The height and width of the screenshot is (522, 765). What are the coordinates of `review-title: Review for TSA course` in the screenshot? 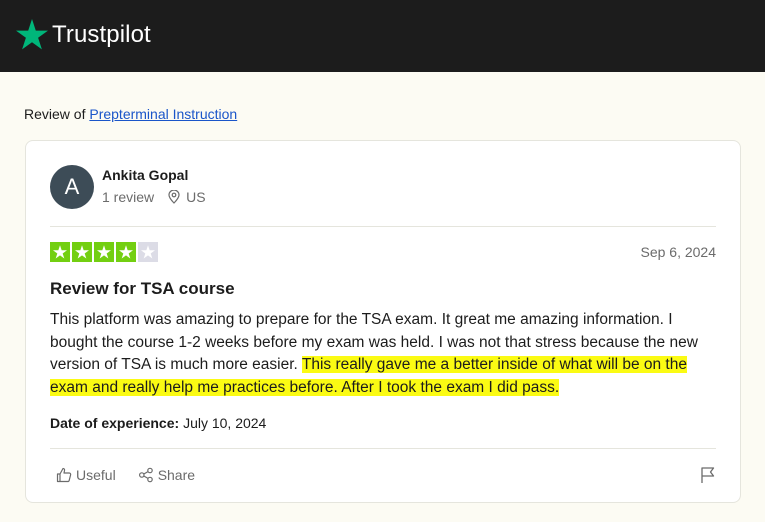 It's located at (142, 289).